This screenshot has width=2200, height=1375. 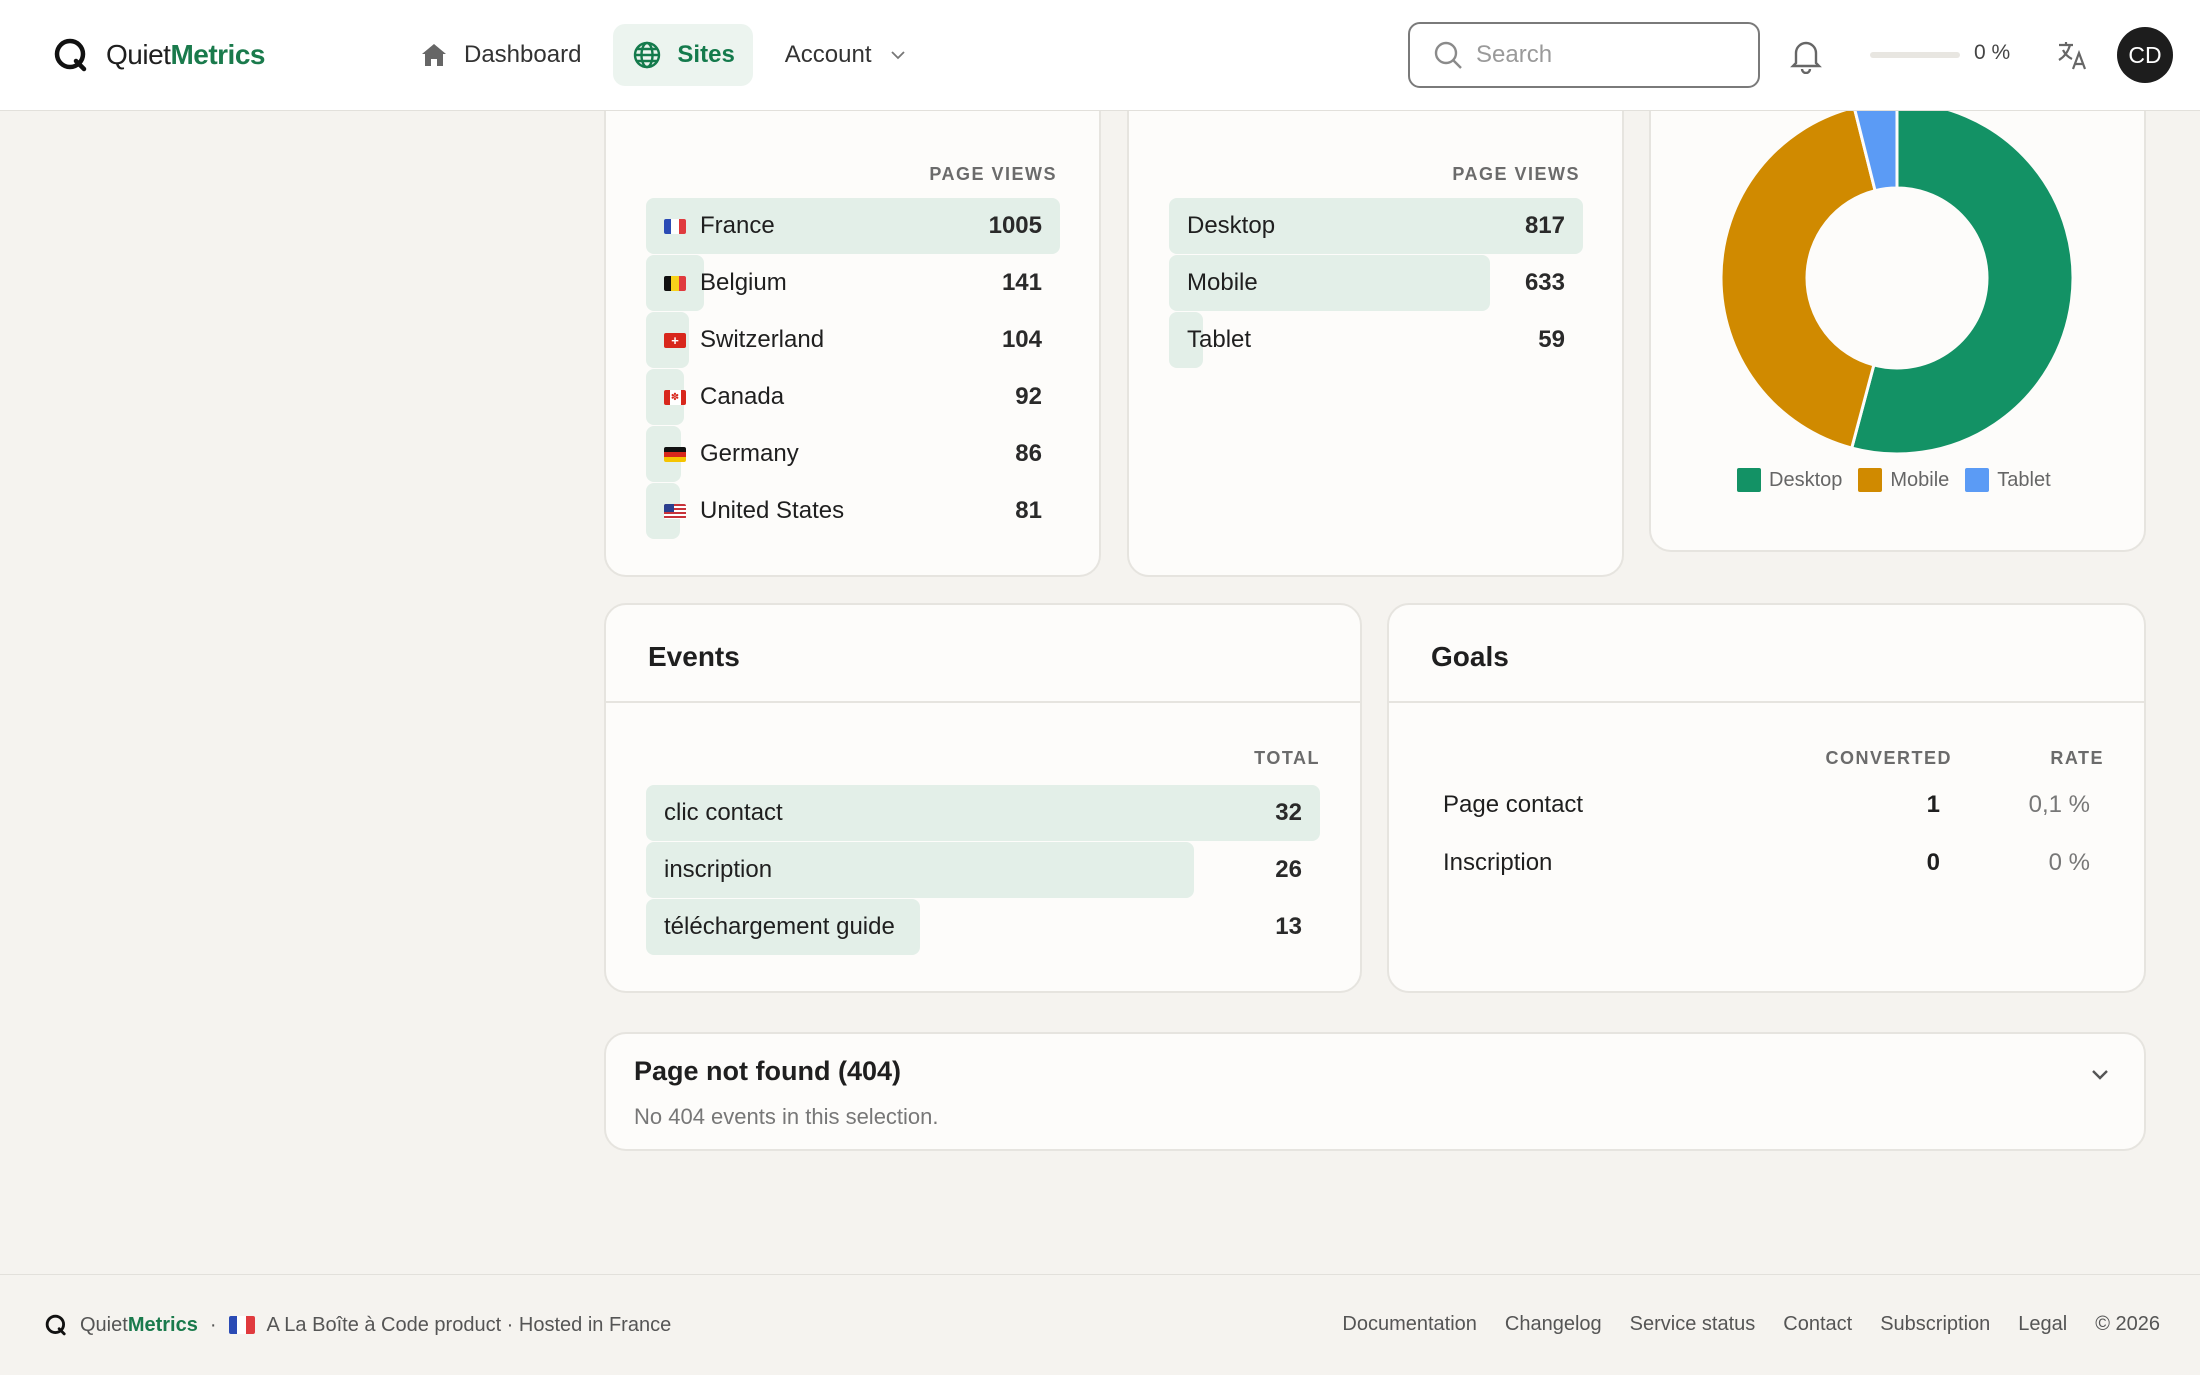 I want to click on footer-link-changelog: Changelog, so click(x=1553, y=1324).